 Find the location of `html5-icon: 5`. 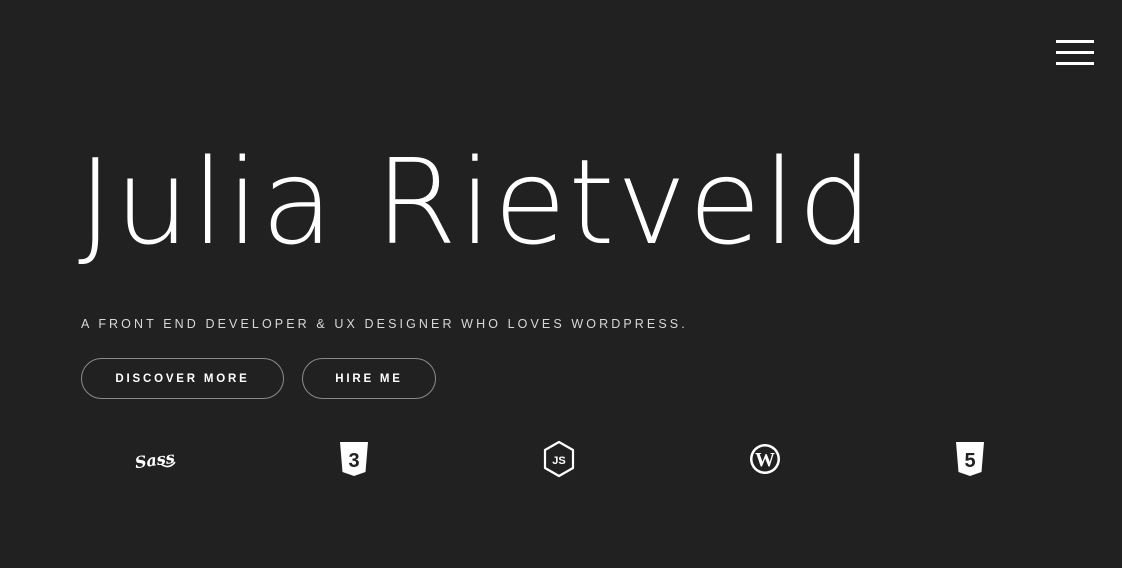

html5-icon: 5 is located at coordinates (970, 459).